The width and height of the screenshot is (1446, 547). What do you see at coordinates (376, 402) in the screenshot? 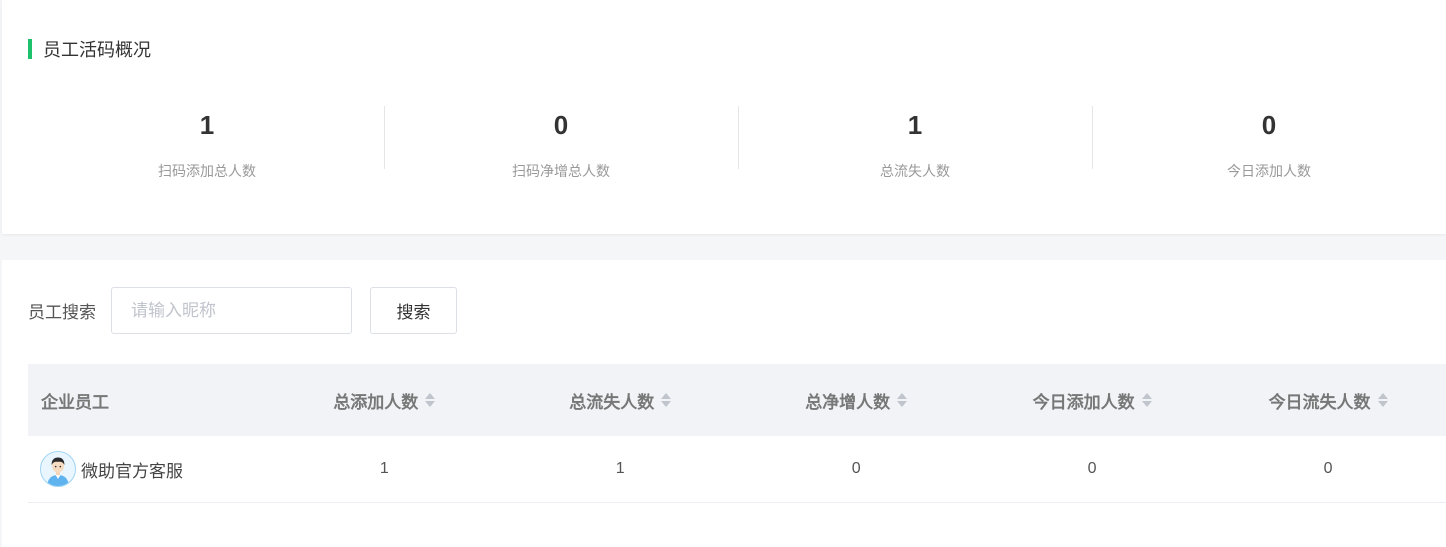
I see `column-header-label: 总添加人数` at bounding box center [376, 402].